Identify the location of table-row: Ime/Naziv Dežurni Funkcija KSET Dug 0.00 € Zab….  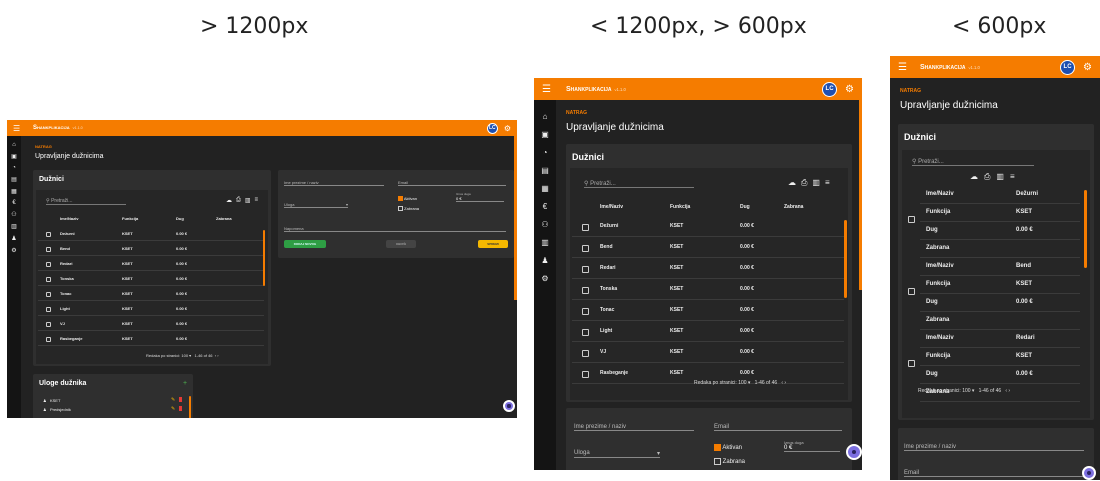
(992, 222).